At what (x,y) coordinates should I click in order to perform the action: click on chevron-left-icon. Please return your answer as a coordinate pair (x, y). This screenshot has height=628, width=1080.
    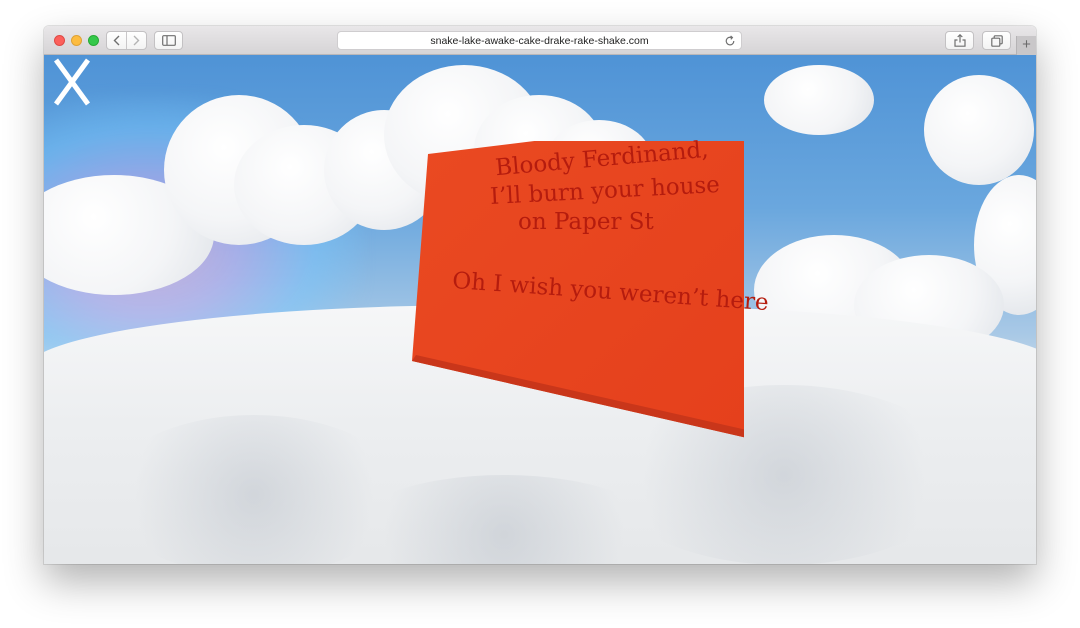
    Looking at the image, I should click on (116, 40).